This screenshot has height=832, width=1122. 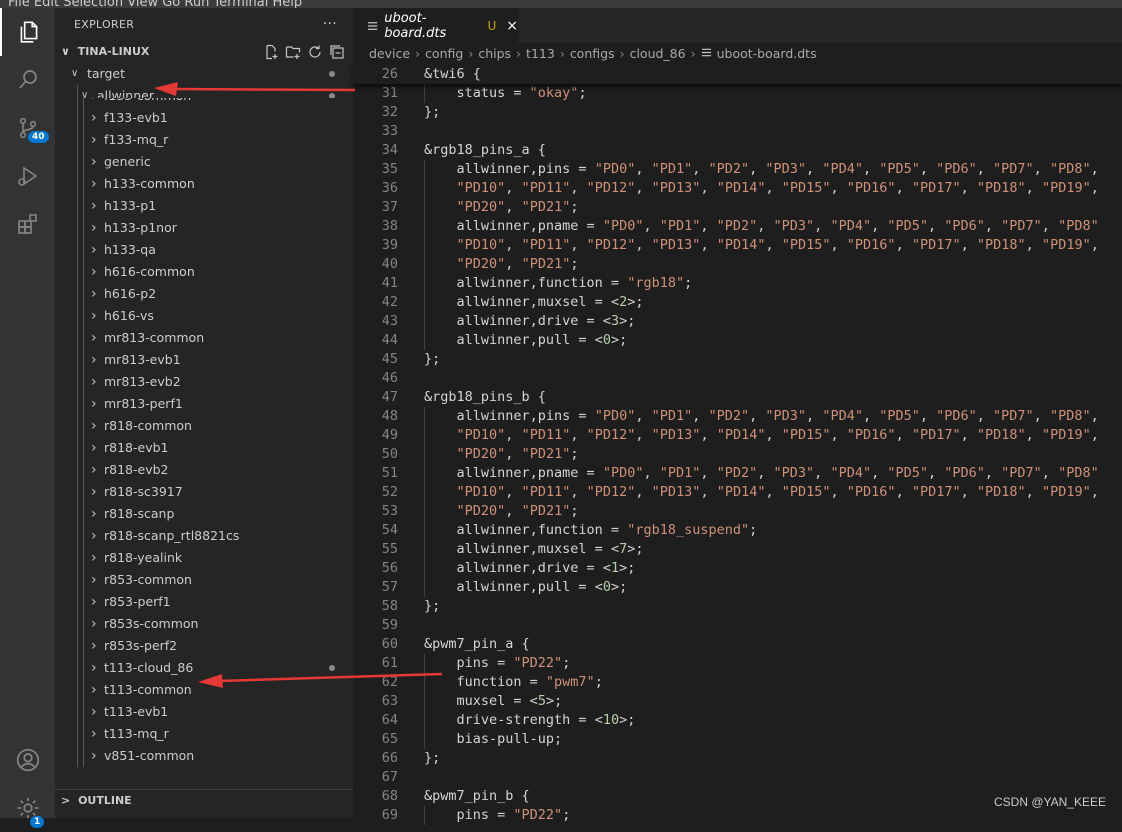 I want to click on code-line: allwinner,drive = <1>;, so click(x=530, y=568).